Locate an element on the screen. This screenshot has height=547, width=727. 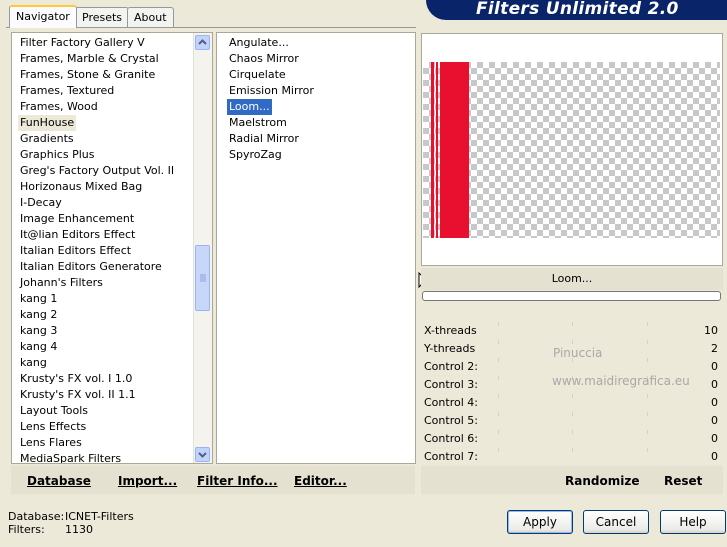
control-slider-row: Control 7: 0 is located at coordinates (572, 457).